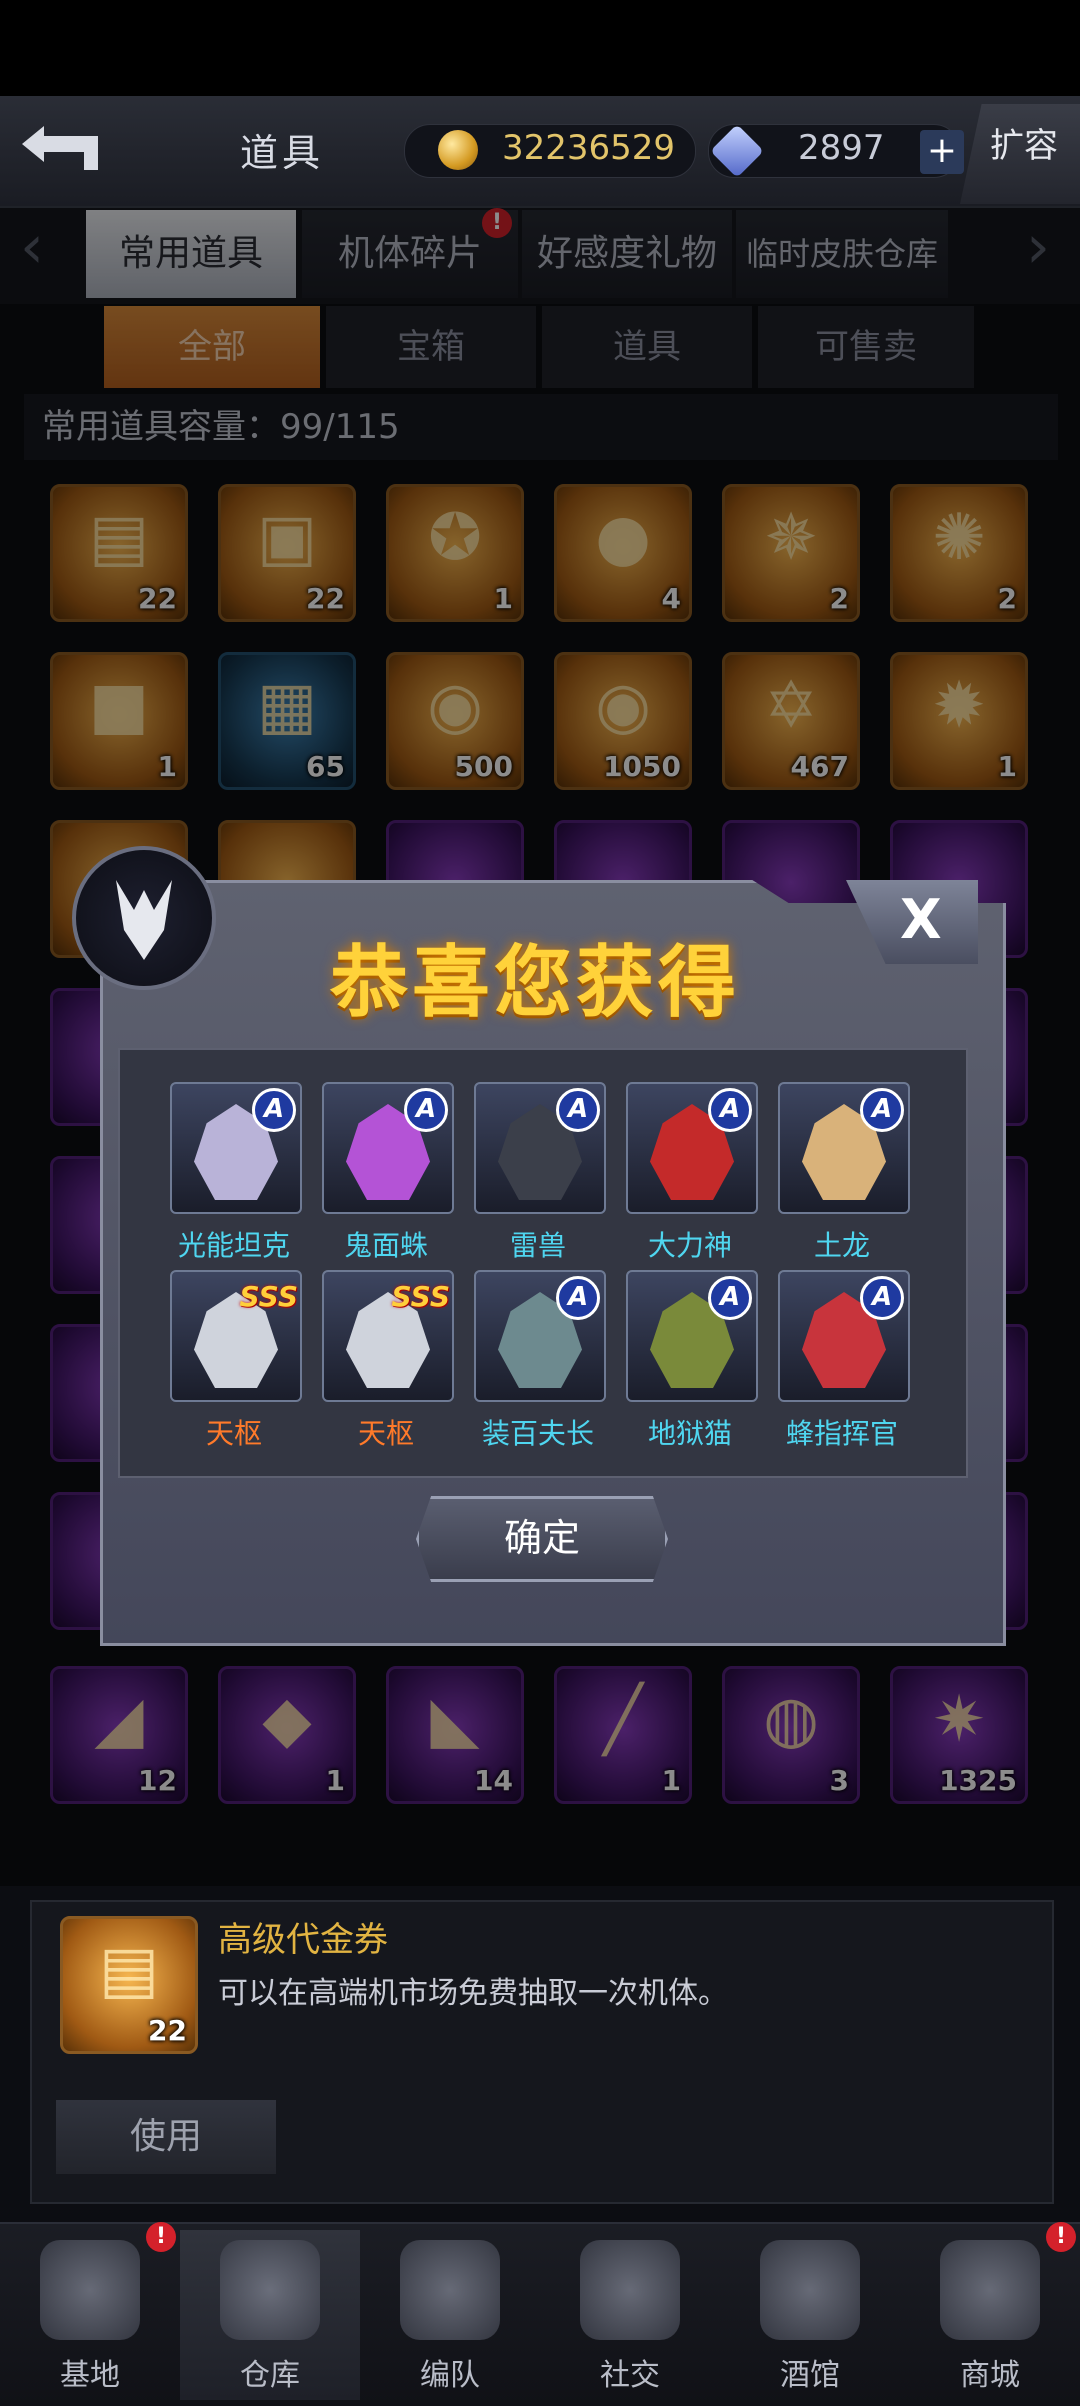 Image resolution: width=1080 pixels, height=2406 pixels. What do you see at coordinates (535, 983) in the screenshot?
I see `dialog-title: 恭喜您获得` at bounding box center [535, 983].